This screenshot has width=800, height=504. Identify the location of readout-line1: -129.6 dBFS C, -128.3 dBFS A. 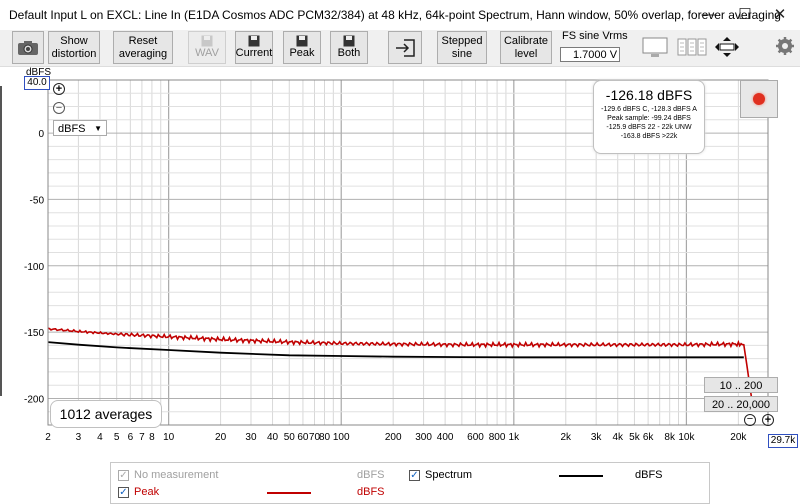
(649, 109).